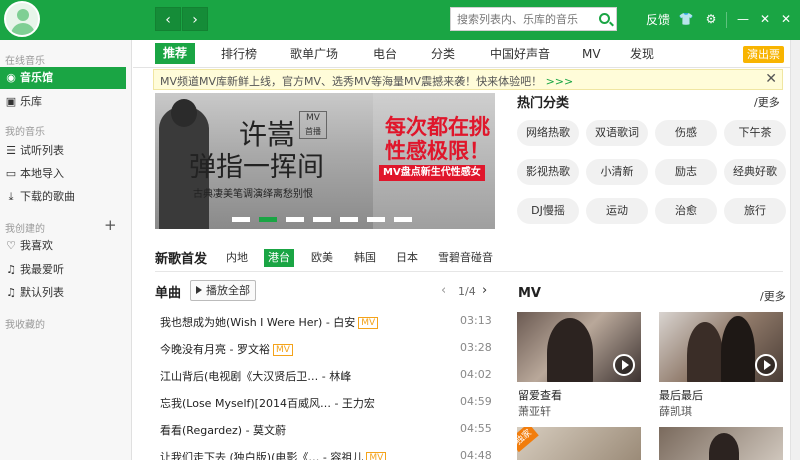 The image size is (800, 460). Describe the element at coordinates (604, 18) in the screenshot. I see `search-icon` at that location.